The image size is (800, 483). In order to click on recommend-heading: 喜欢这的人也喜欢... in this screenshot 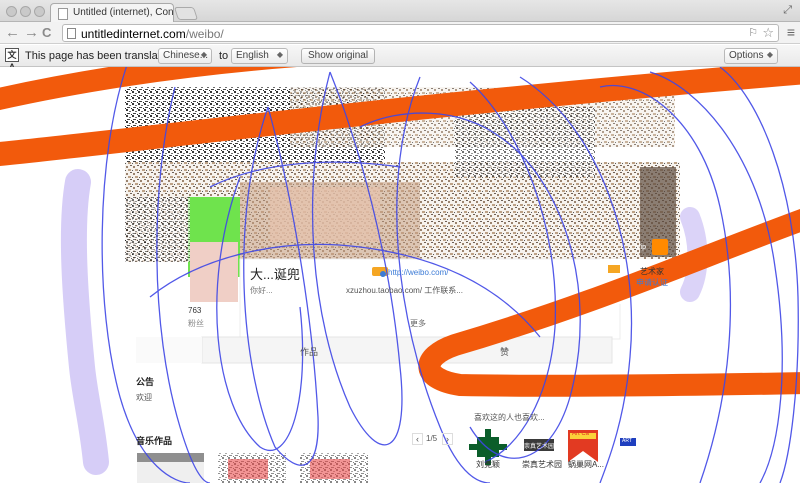, I will do `click(509, 417)`.